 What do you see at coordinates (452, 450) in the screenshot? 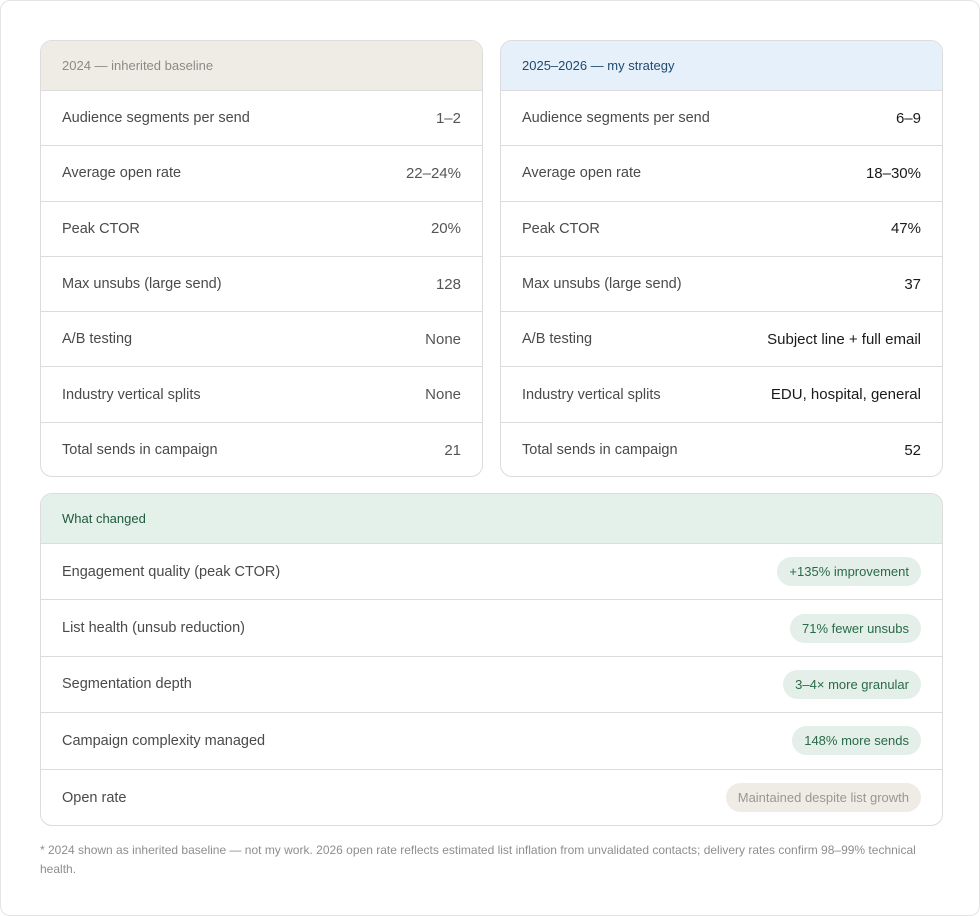
I see `metric-value: 21` at bounding box center [452, 450].